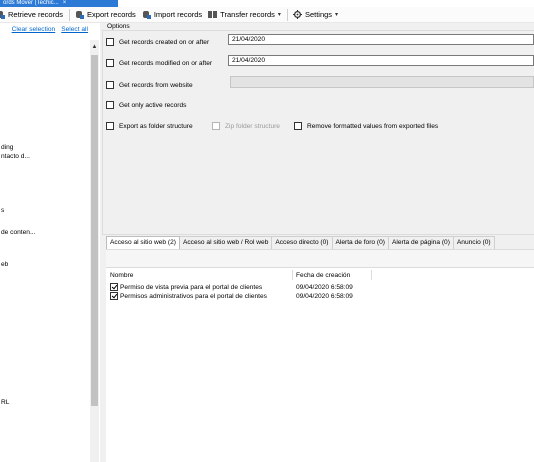 This screenshot has height=462, width=534. I want to click on entity-list-item: eb, so click(4, 264).